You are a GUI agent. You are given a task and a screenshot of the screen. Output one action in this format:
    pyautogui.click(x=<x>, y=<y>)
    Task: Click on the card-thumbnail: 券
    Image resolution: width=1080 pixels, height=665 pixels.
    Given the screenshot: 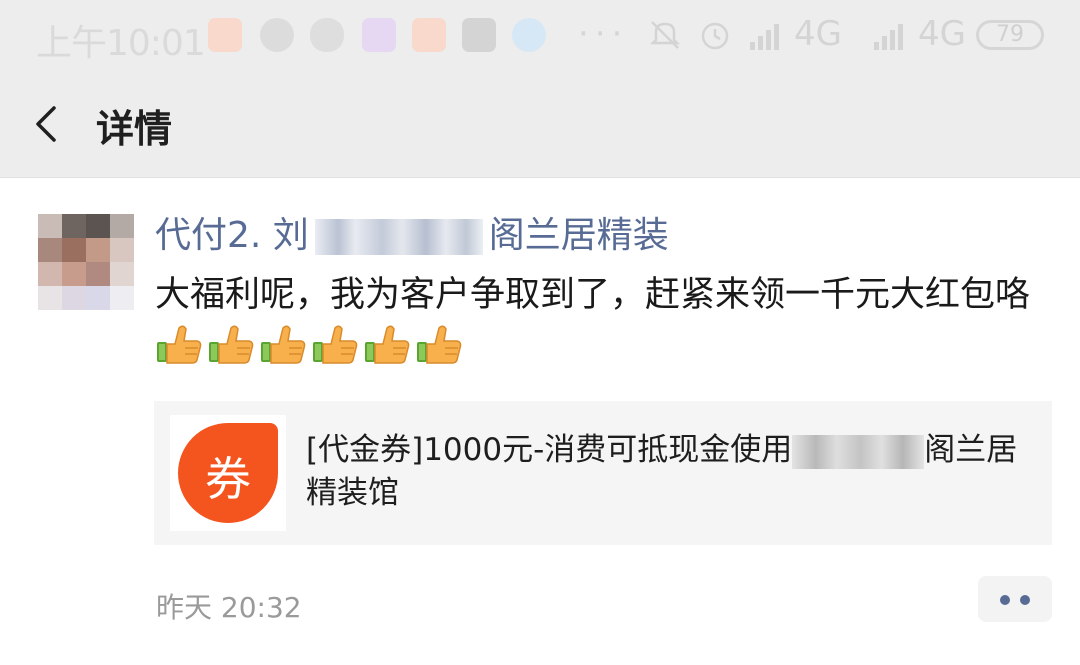 What is the action you would take?
    pyautogui.click(x=228, y=473)
    